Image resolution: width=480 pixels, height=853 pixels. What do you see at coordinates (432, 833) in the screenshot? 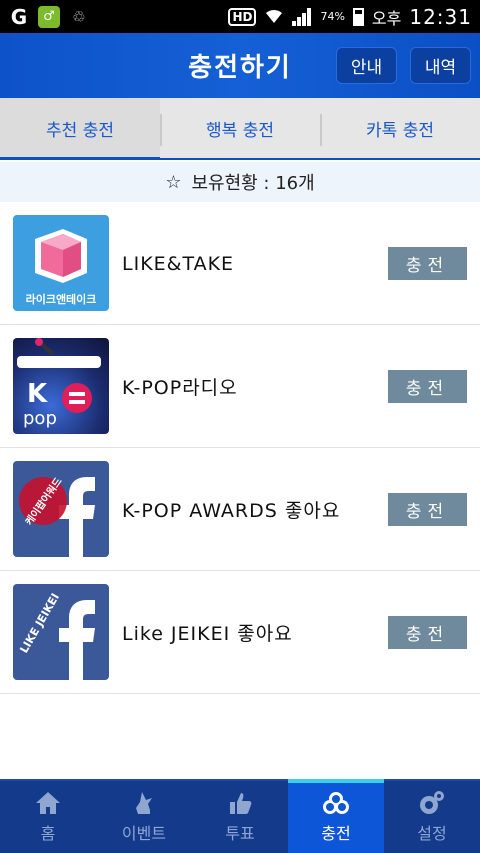
I see `nav-label: 설정` at bounding box center [432, 833].